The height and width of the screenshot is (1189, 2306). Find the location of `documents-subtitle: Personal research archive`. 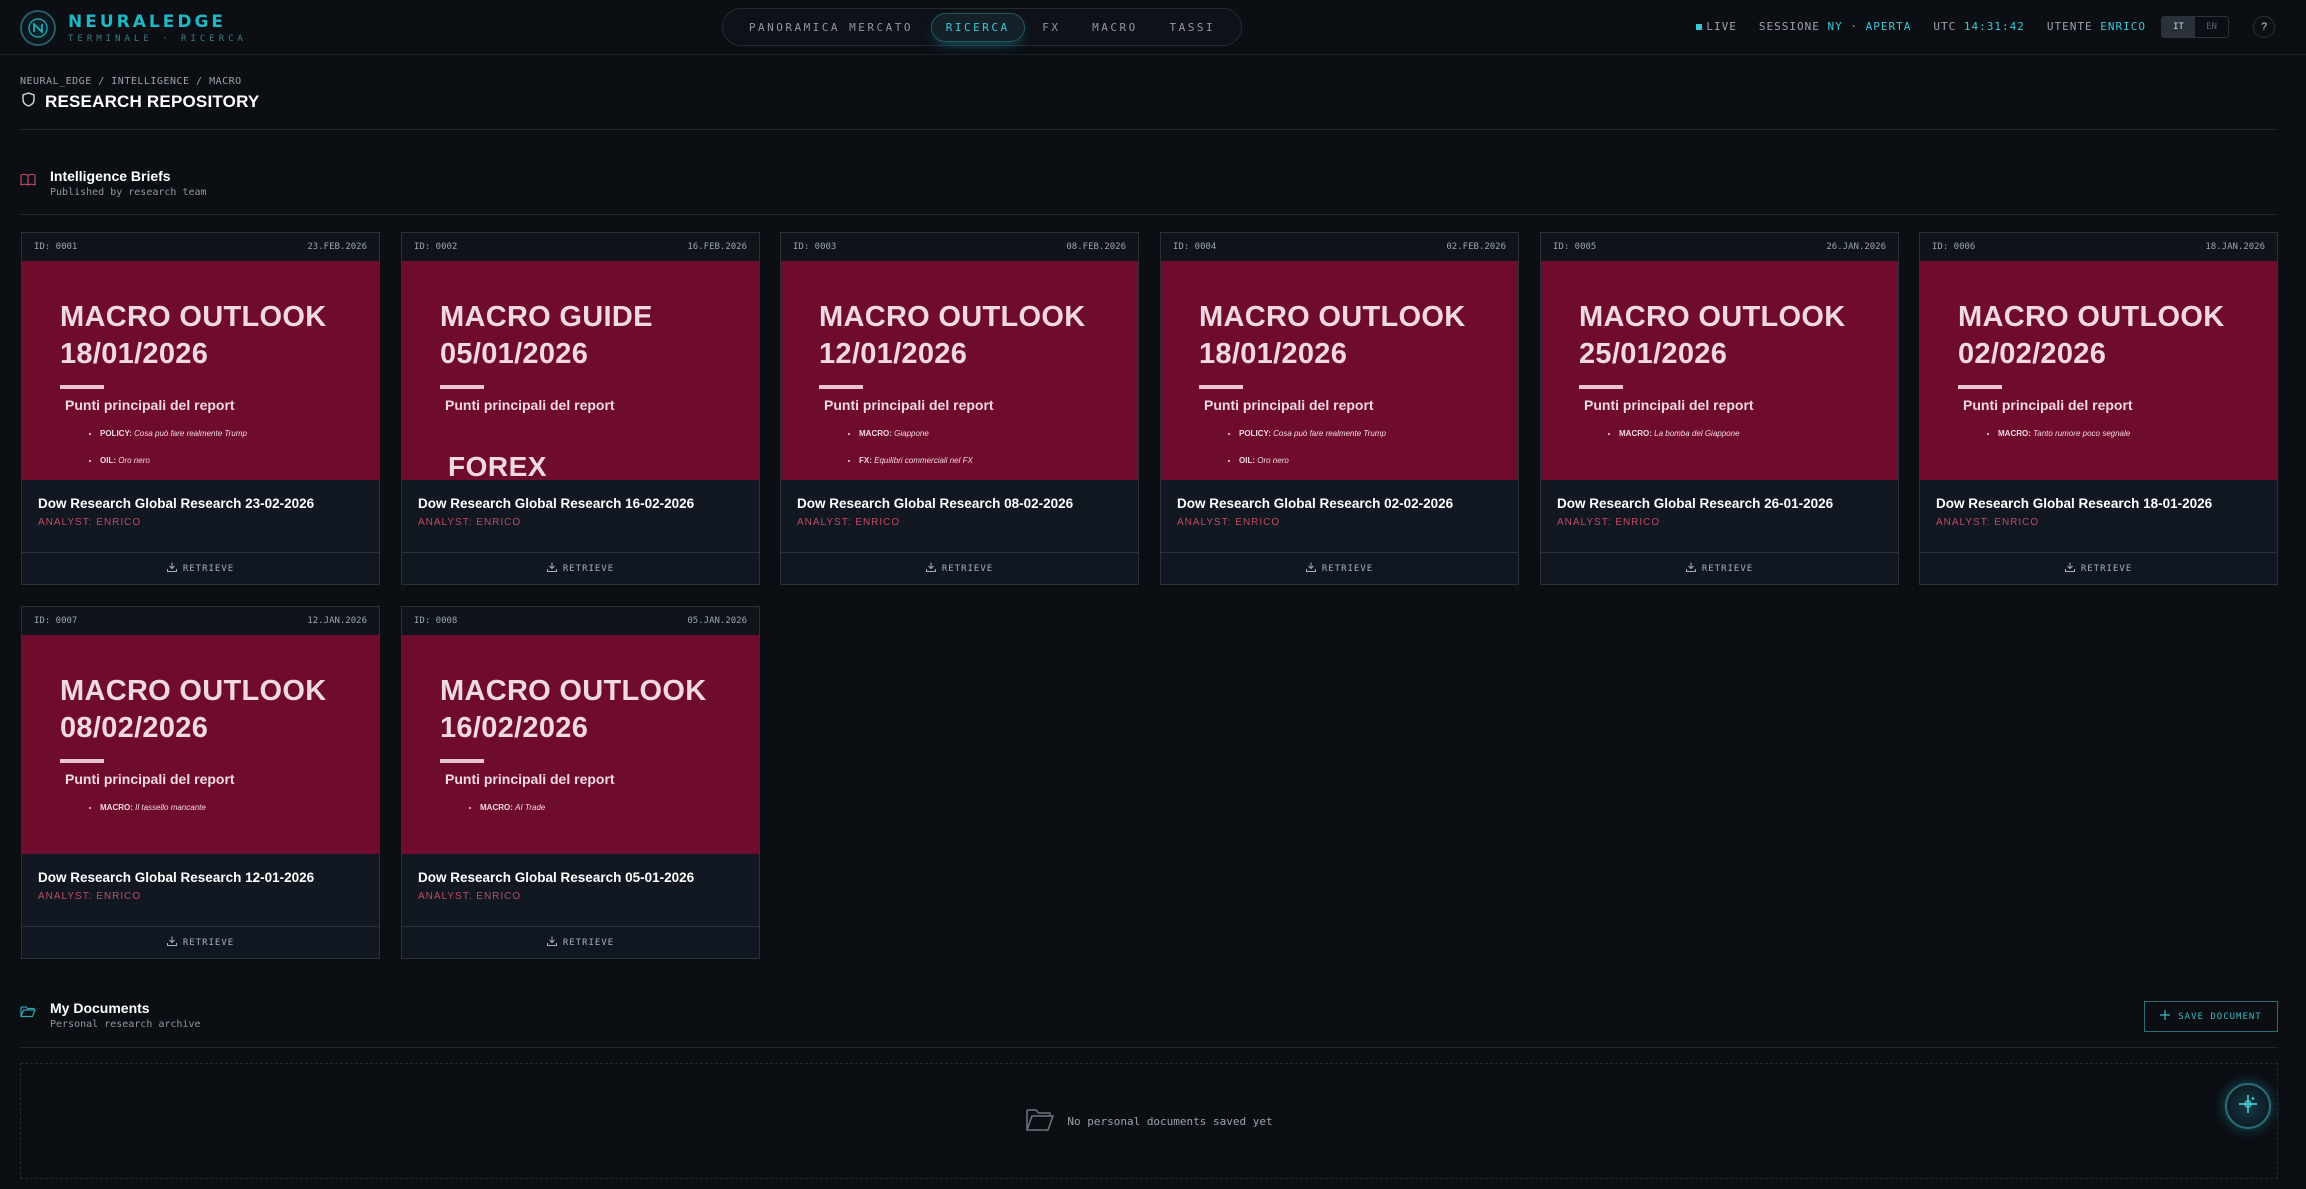

documents-subtitle: Personal research archive is located at coordinates (125, 1024).